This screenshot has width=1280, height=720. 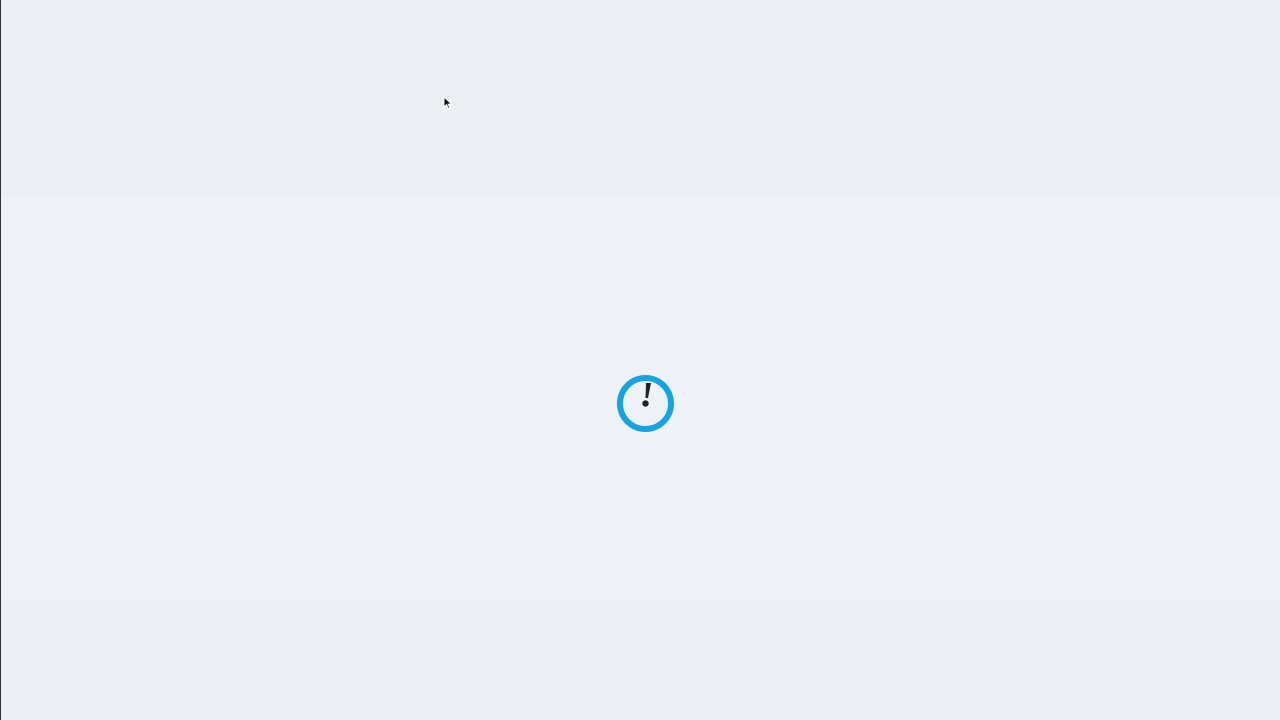 I want to click on loading-alert-icon, so click(x=645, y=403).